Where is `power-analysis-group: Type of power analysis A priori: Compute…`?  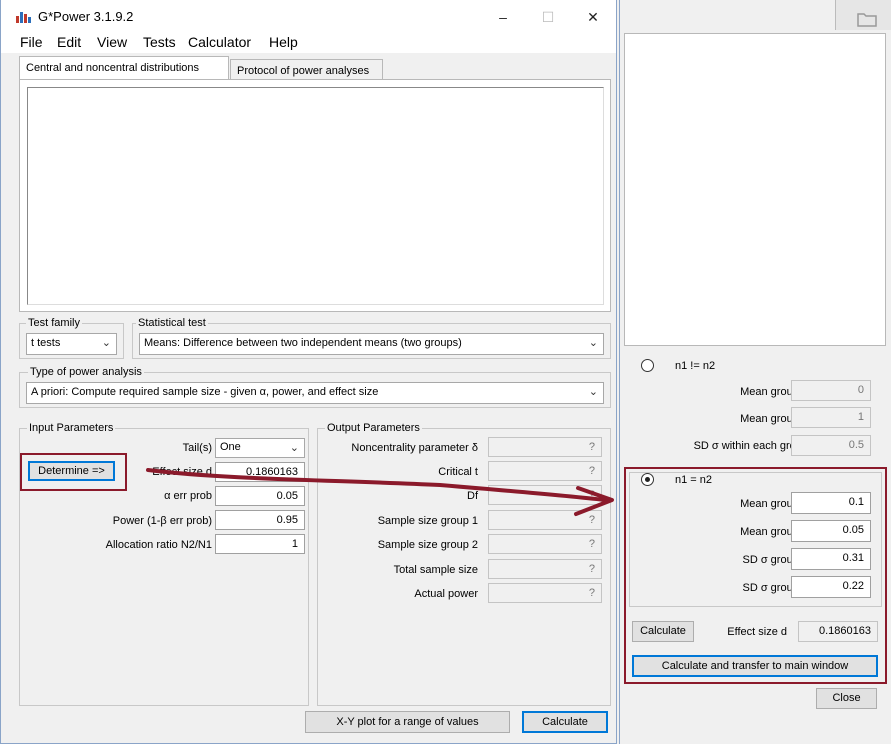
power-analysis-group: Type of power analysis A priori: Compute… is located at coordinates (315, 387).